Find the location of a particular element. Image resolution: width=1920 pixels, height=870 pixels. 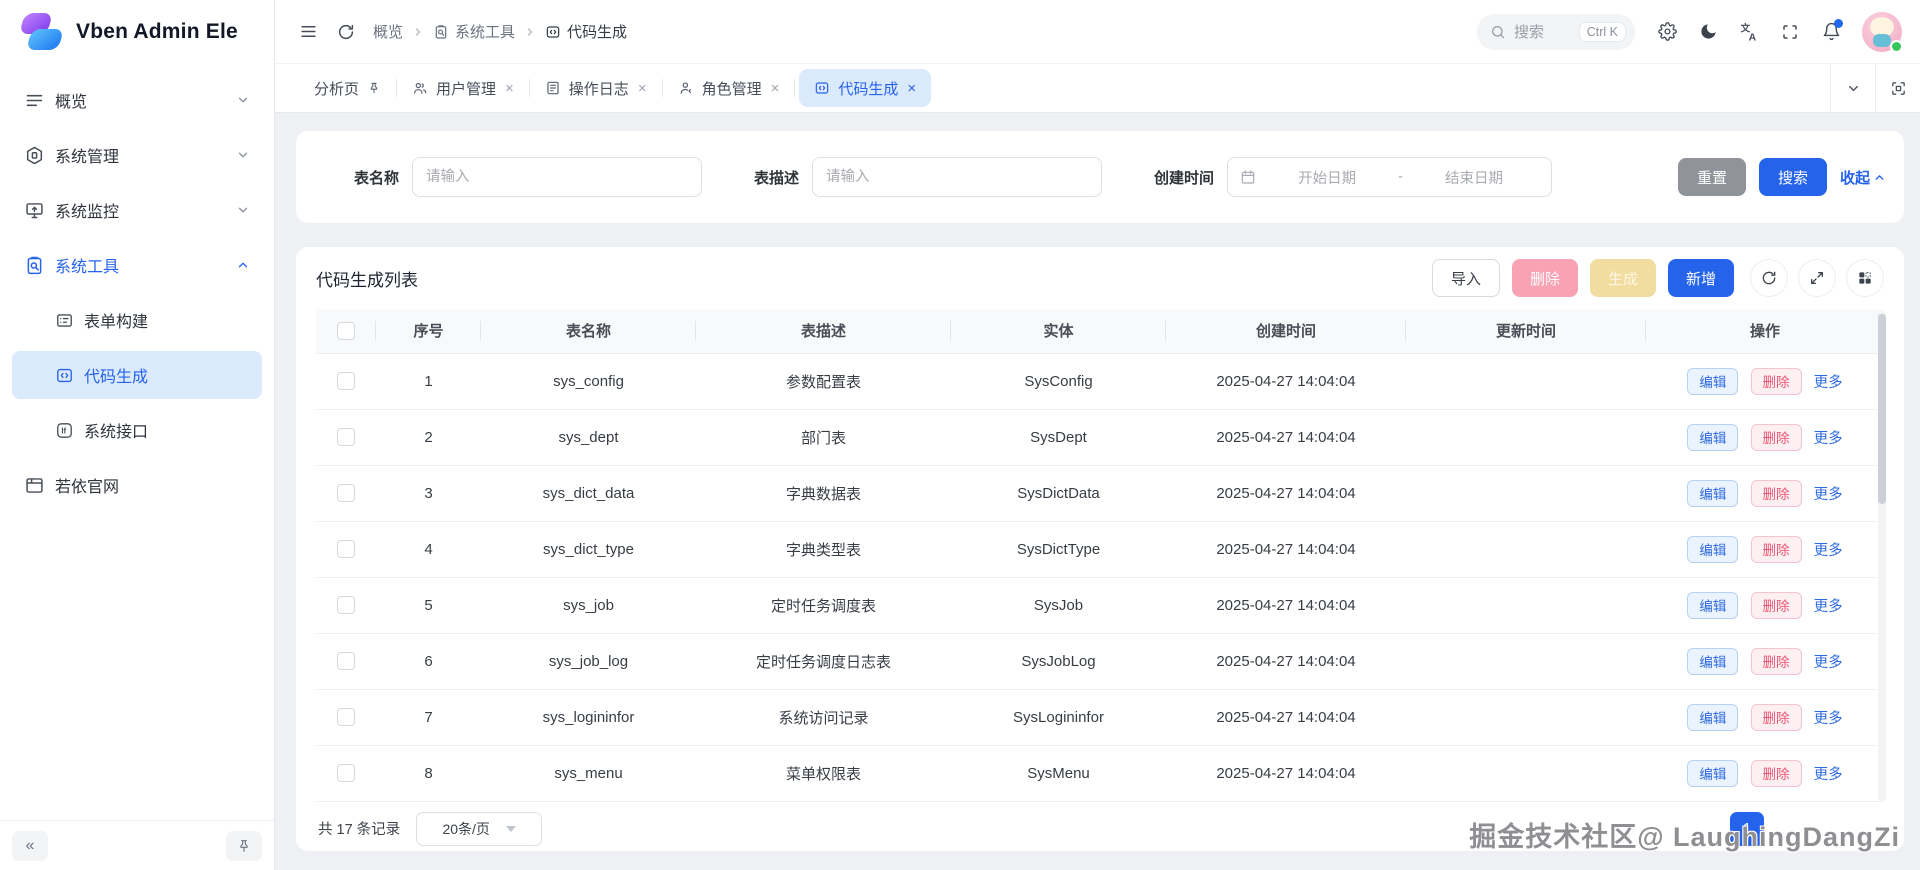

import-button: 导入 is located at coordinates (1465, 278).